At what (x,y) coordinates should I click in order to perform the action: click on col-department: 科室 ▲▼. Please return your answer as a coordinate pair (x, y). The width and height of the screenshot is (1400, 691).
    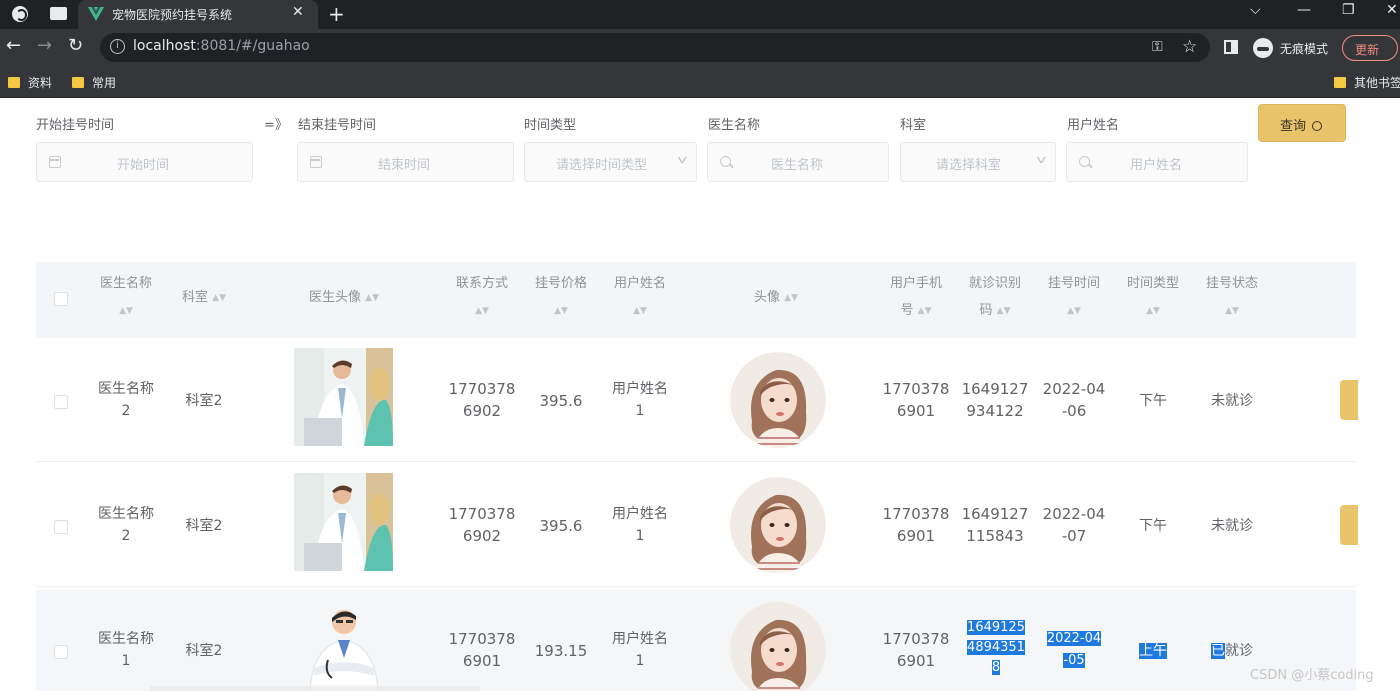
    Looking at the image, I should click on (204, 298).